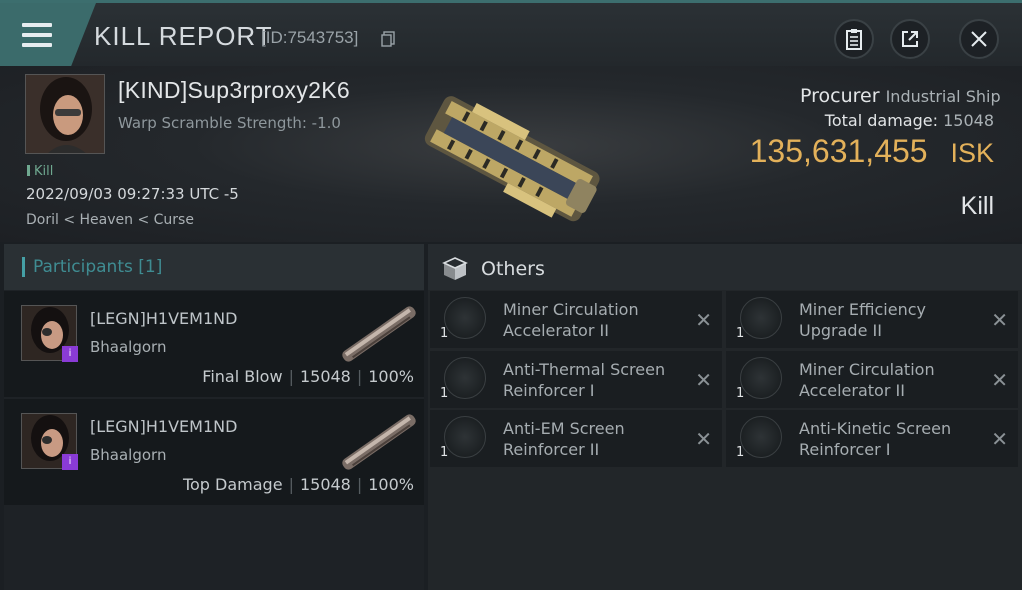 This screenshot has width=1022, height=590. What do you see at coordinates (838, 151) in the screenshot?
I see `isk-amount: 135,631,455` at bounding box center [838, 151].